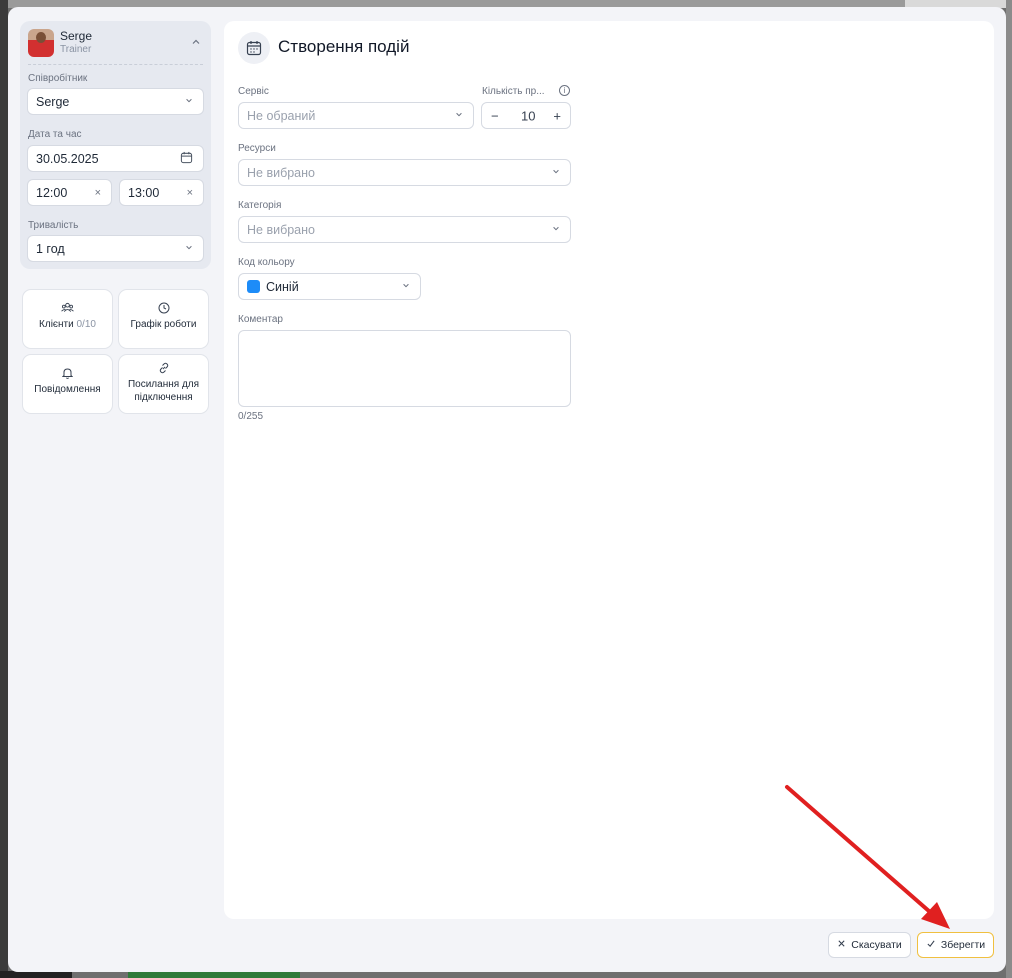 This screenshot has height=978, width=1012. I want to click on duration-value: 1 год, so click(50, 248).